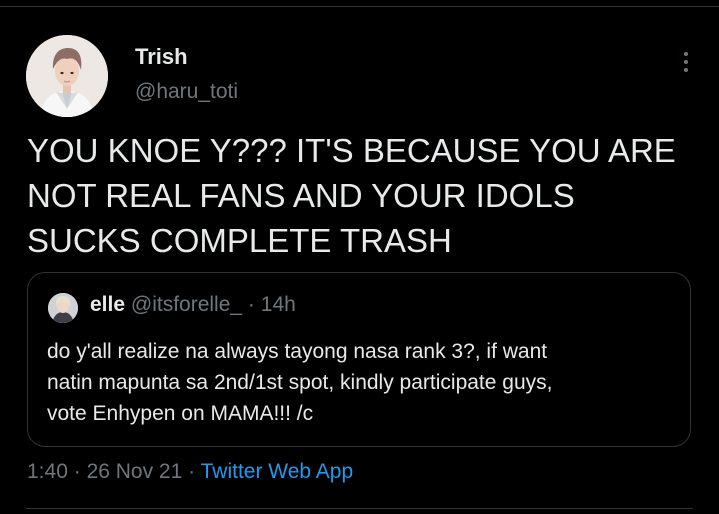 Image resolution: width=719 pixels, height=514 pixels. I want to click on quoted-author-avatar, so click(63, 308).